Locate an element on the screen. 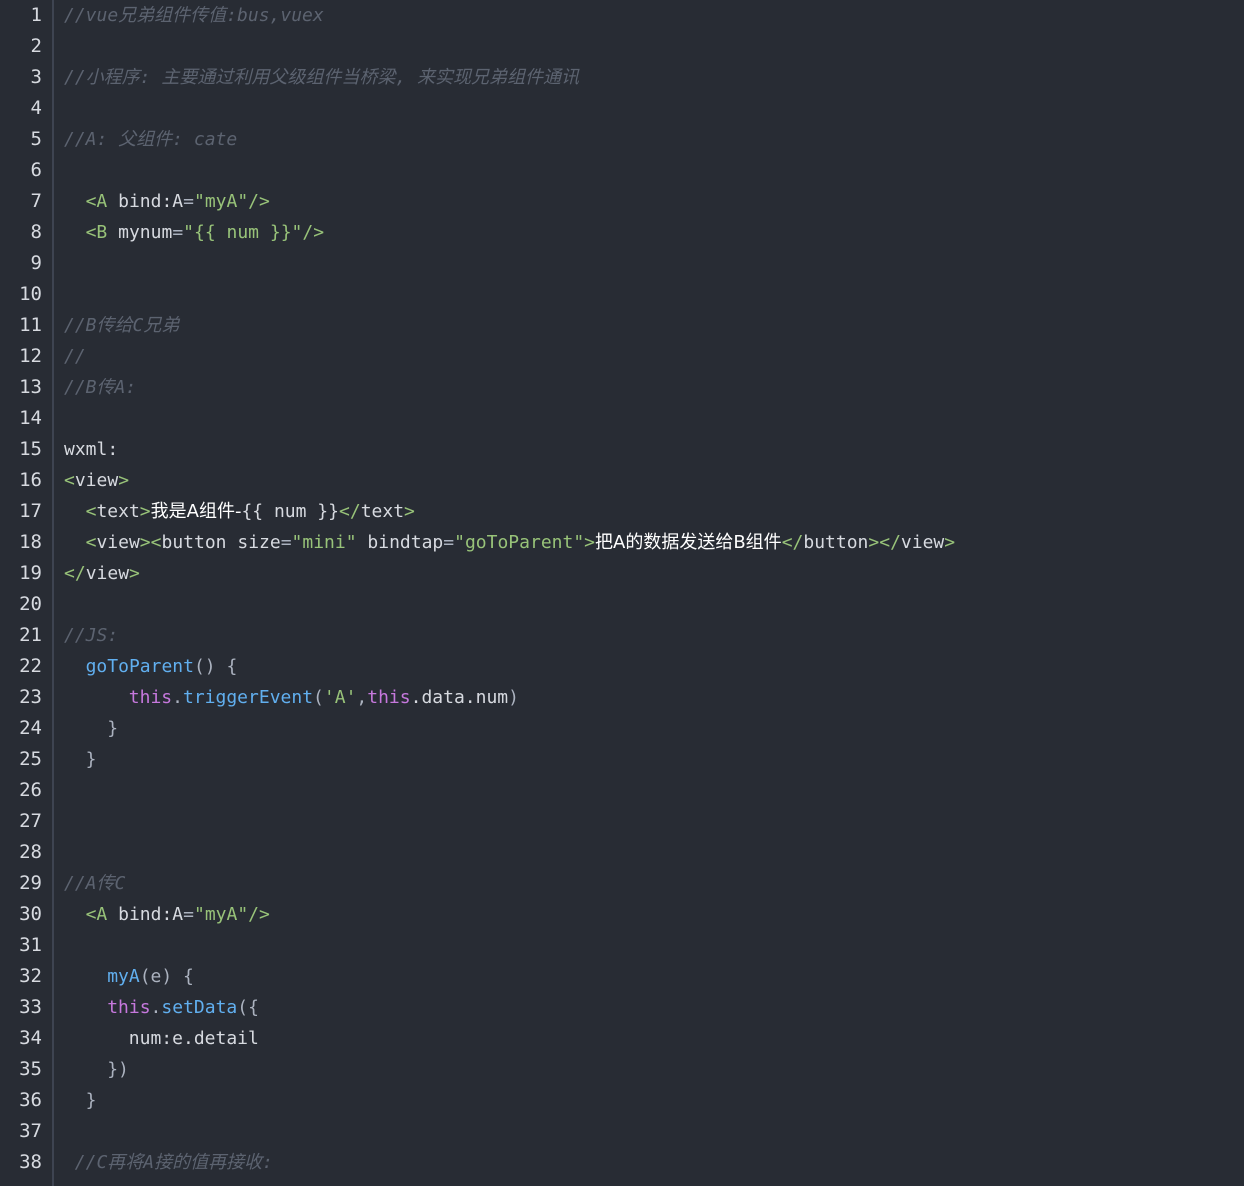 The height and width of the screenshot is (1186, 1244). code-line: 30 <A bind:A="myA"/> is located at coordinates (622, 914).